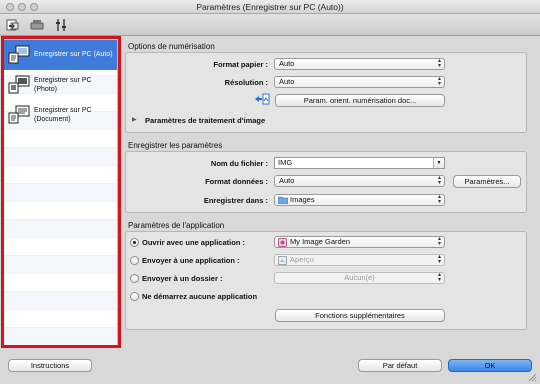 The width and height of the screenshot is (540, 384). Describe the element at coordinates (61, 25) in the screenshot. I see `general-settings-icon` at that location.